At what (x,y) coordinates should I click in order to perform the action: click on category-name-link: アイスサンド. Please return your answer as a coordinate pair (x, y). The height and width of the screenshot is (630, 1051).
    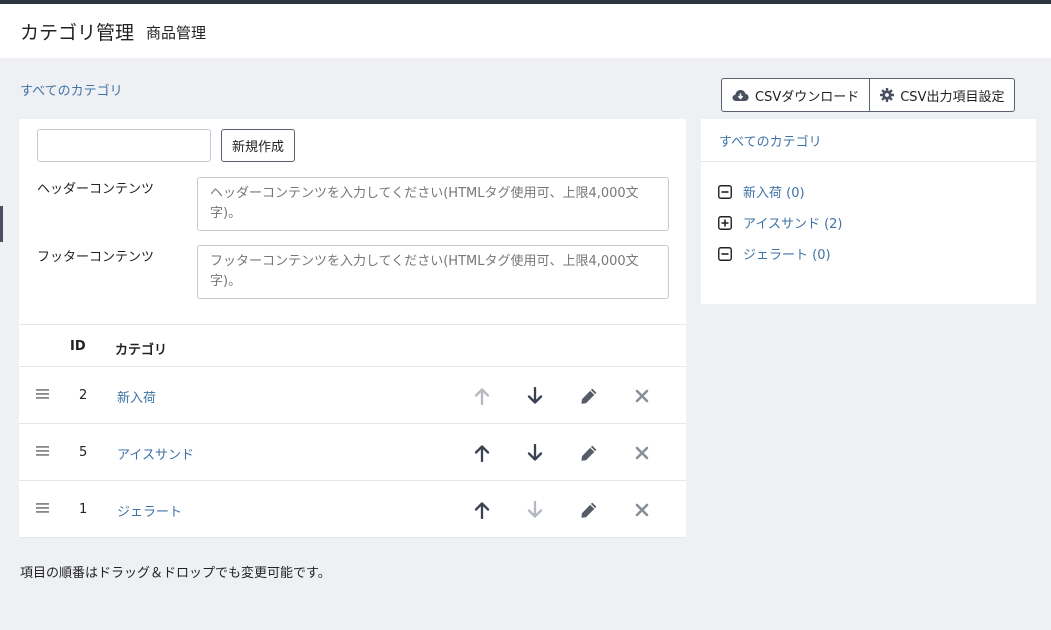
    Looking at the image, I should click on (155, 453).